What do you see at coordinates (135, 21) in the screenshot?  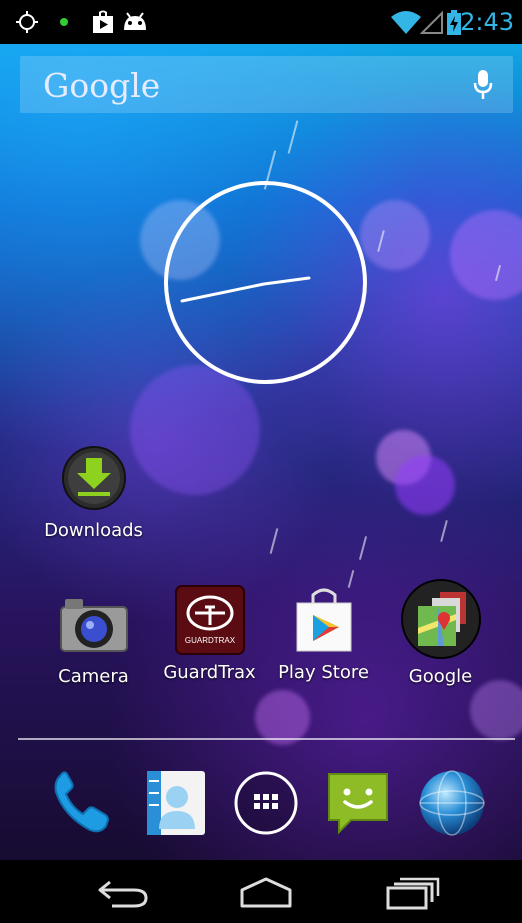 I see `android-debug-icon` at bounding box center [135, 21].